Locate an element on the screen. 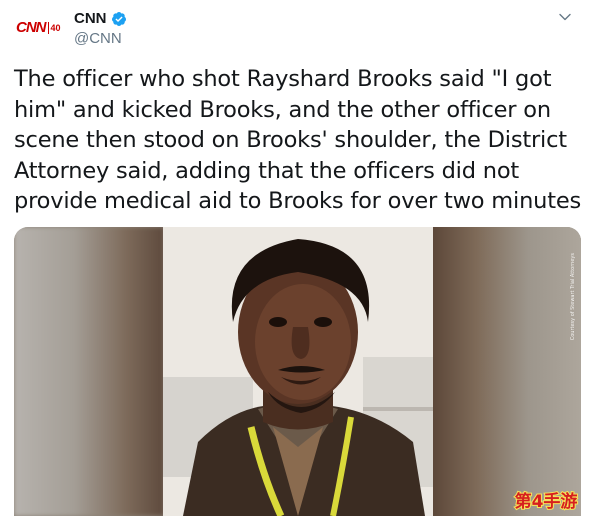  author-handle: @CNN is located at coordinates (100, 39).